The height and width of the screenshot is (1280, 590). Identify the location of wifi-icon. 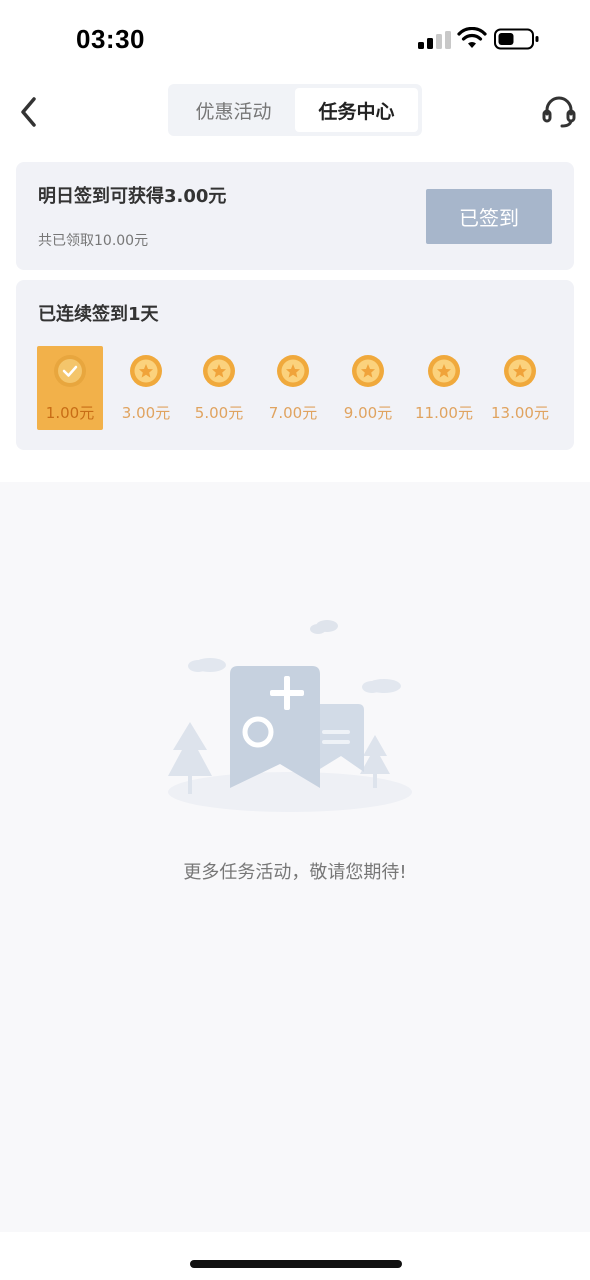
(472, 37).